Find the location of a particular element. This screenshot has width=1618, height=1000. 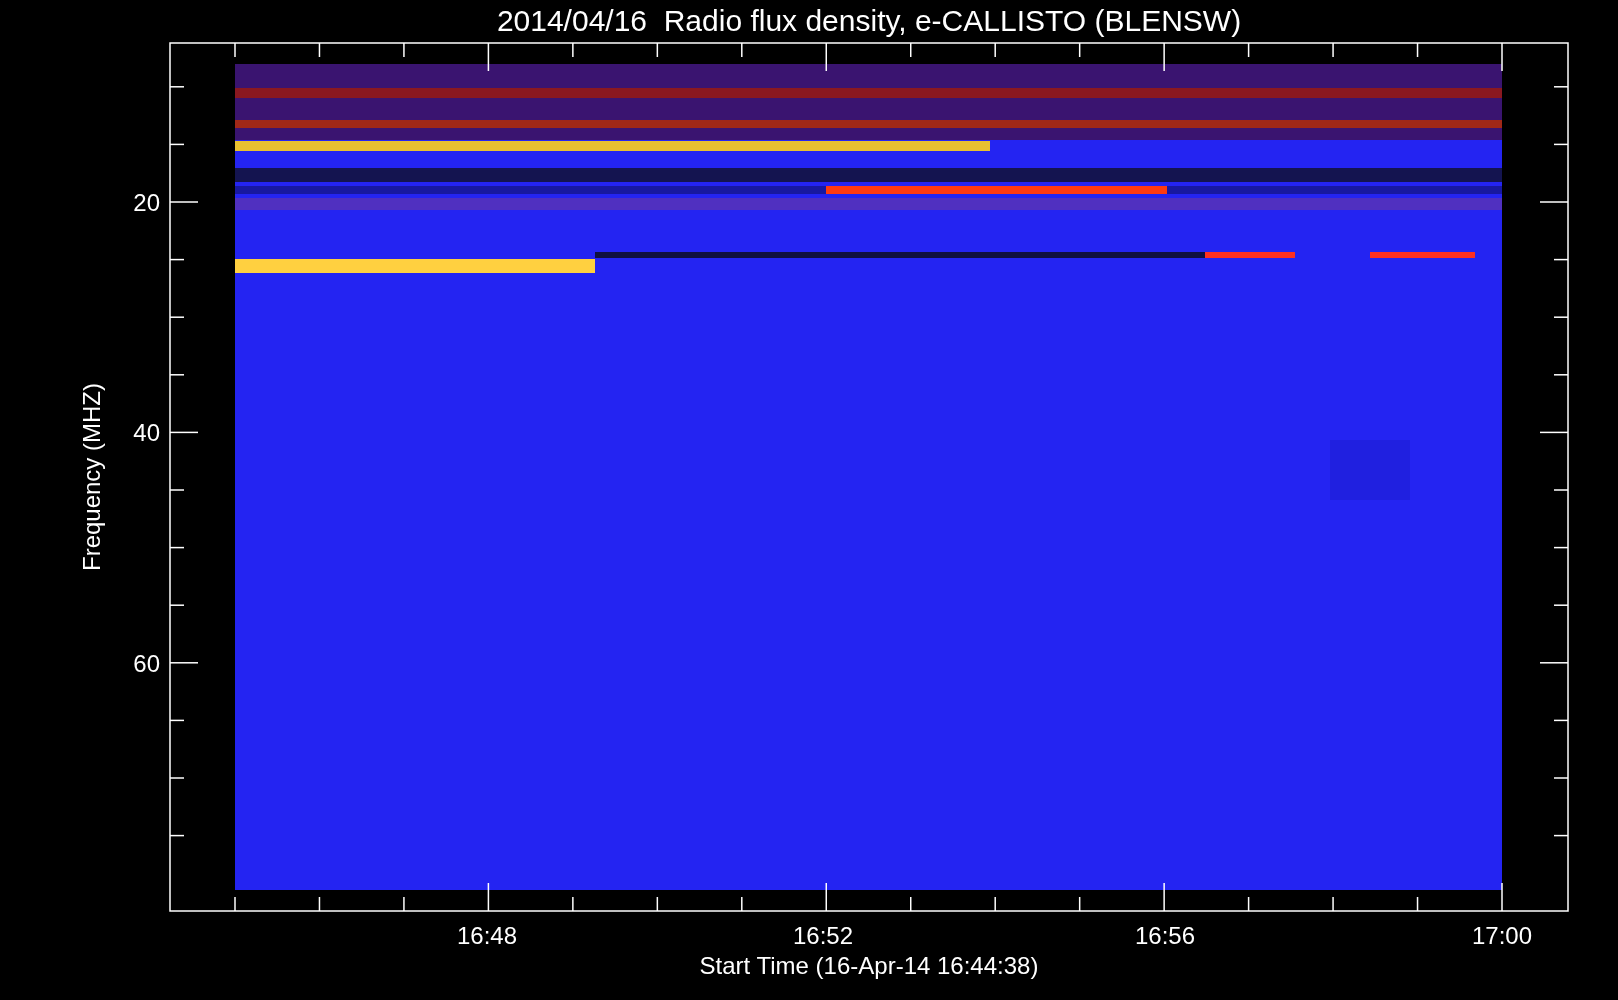

plot-title: 2014/04/16 Radio flux density, e-CALLISTO (BLENSW) is located at coordinates (869, 20).